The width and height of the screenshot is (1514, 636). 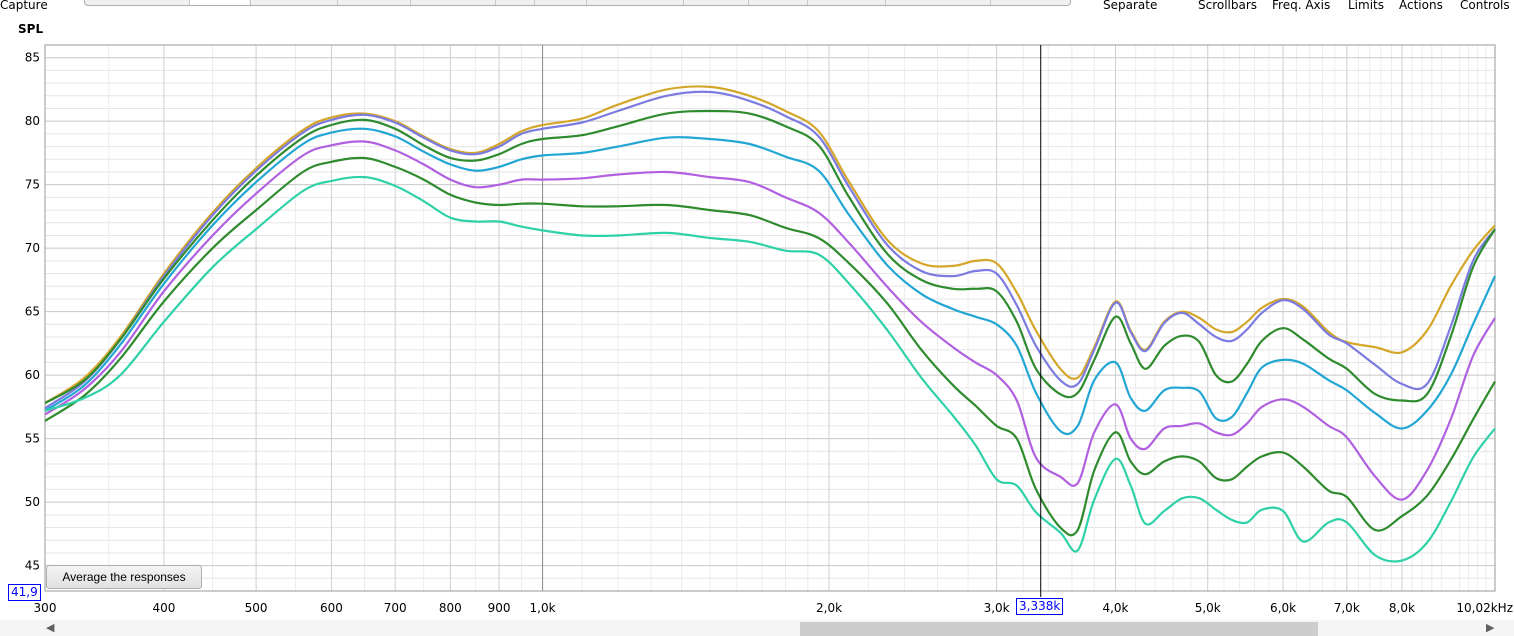 I want to click on x-tick-label: 10,02kHz, so click(x=1484, y=608).